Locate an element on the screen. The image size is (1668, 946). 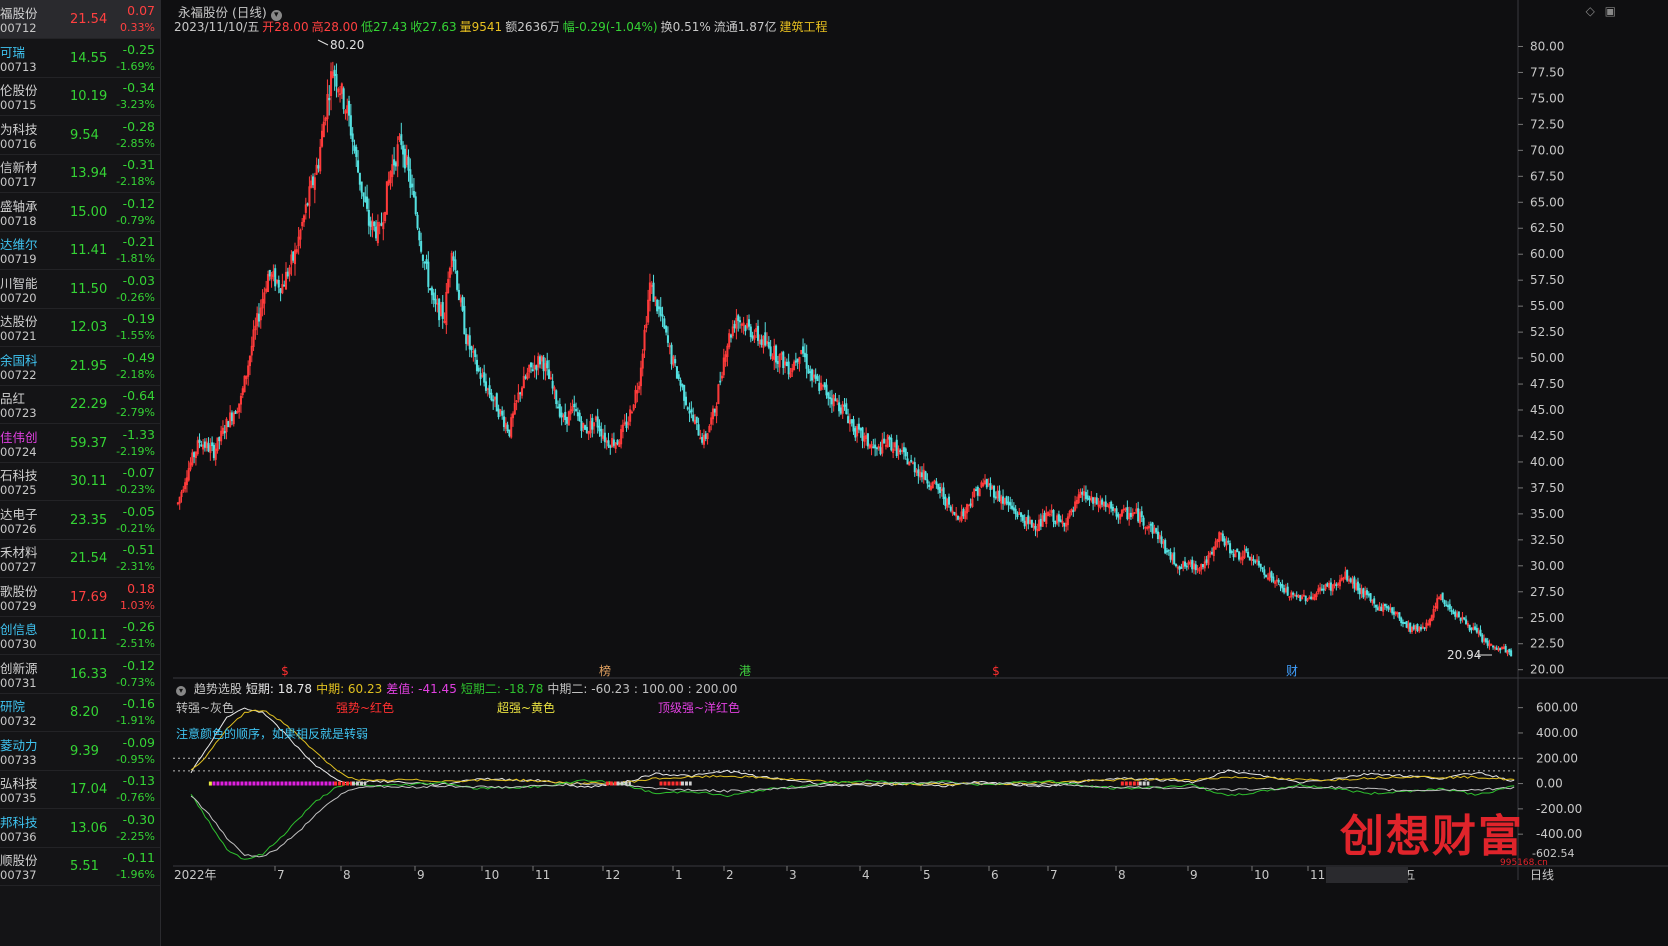
watchlist-row: 弘科技 00735 17.04 -0.13 -0.76% is located at coordinates (80, 789).